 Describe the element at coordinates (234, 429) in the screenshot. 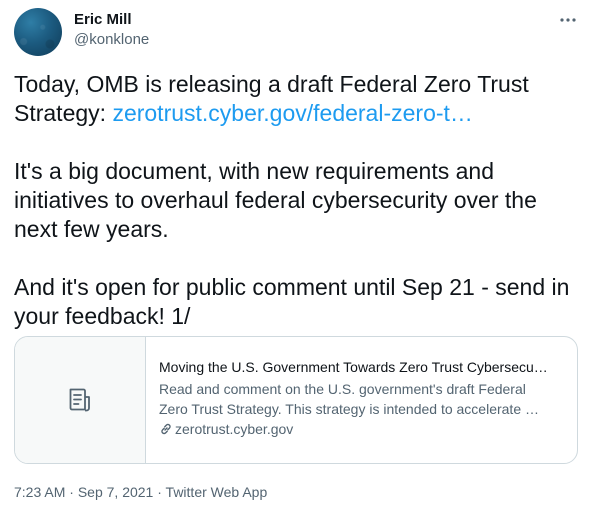

I see `card-domain-text: zerotrust.cyber.gov` at that location.